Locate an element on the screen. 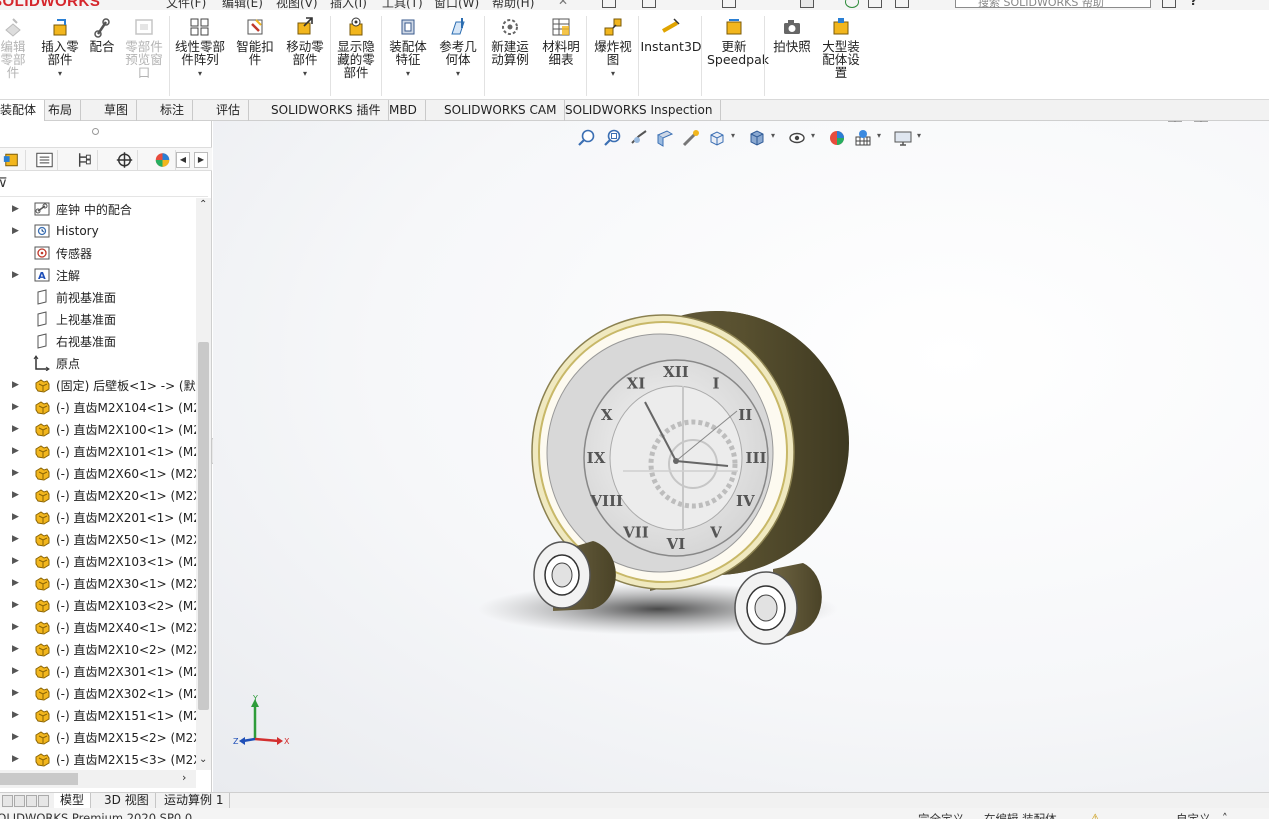 This screenshot has height=819, width=1269. tree-item: 前视基准面 is located at coordinates (98, 297).